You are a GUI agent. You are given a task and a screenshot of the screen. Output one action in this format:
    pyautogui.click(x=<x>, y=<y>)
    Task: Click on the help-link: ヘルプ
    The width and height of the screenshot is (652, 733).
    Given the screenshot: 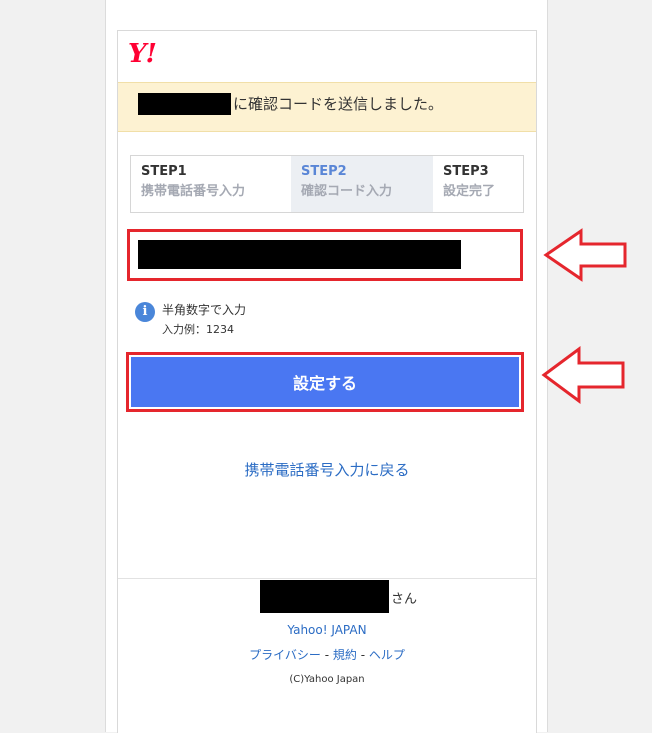 What is the action you would take?
    pyautogui.click(x=387, y=655)
    